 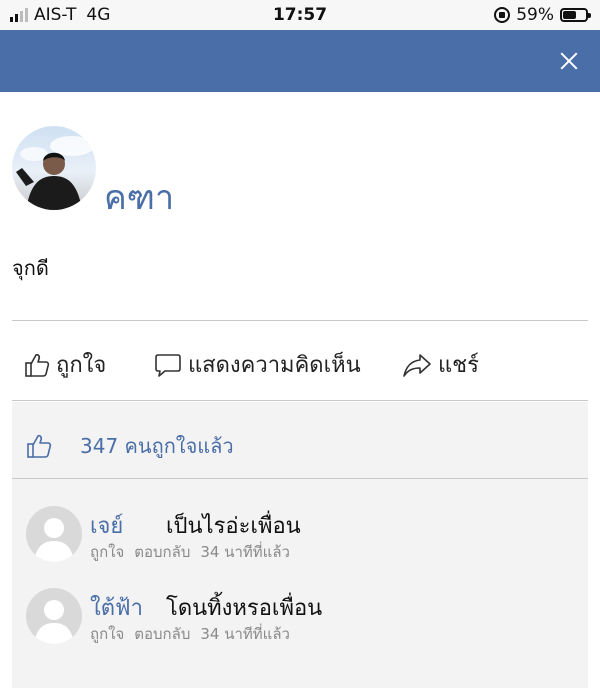 I want to click on battery-percent: 59%, so click(x=535, y=15).